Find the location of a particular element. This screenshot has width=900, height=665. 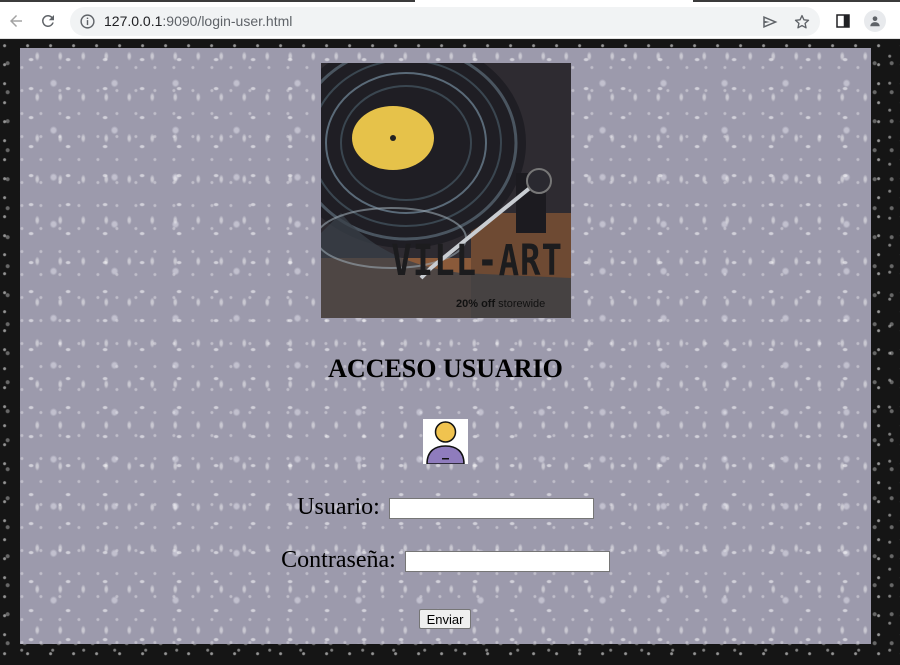

cover-promo-text: 20% off storewide is located at coordinates (500, 304).